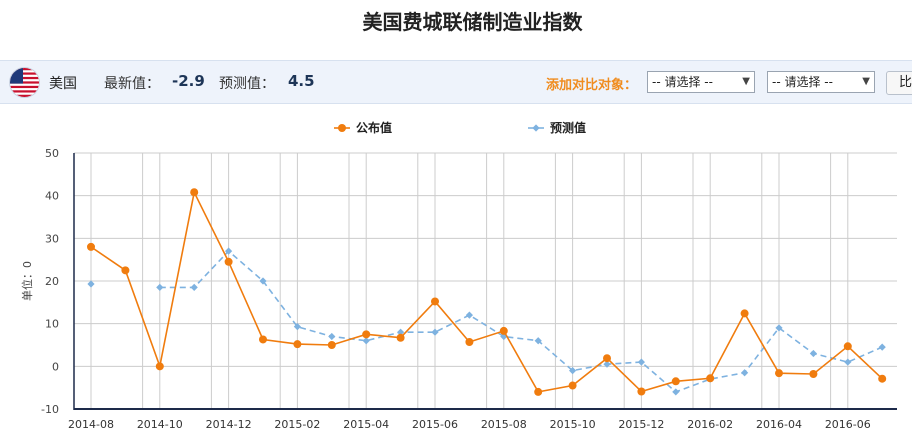  Describe the element at coordinates (435, 424) in the screenshot. I see `x-tick-label: 2015-06` at that location.